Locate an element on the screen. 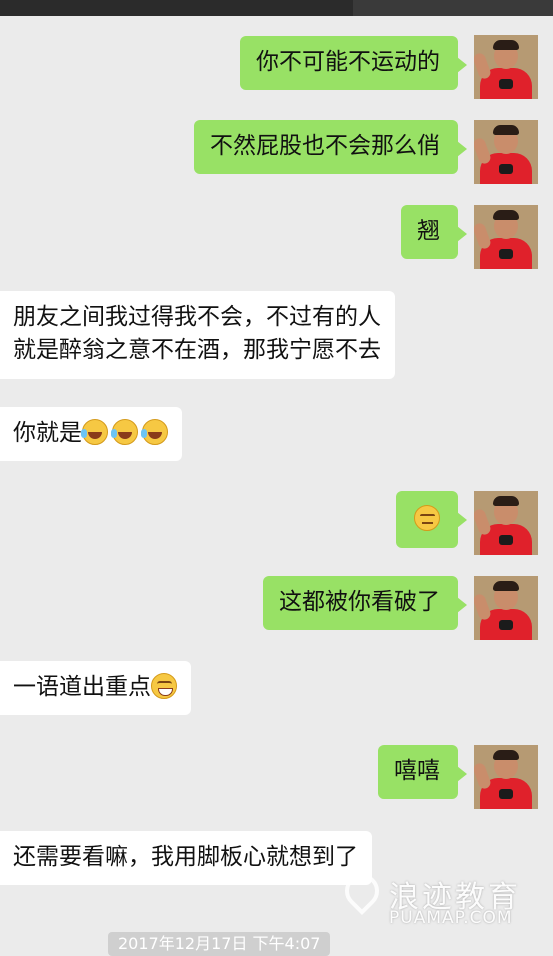 This screenshot has width=553, height=956. message-bubble: 你就是 is located at coordinates (91, 434).